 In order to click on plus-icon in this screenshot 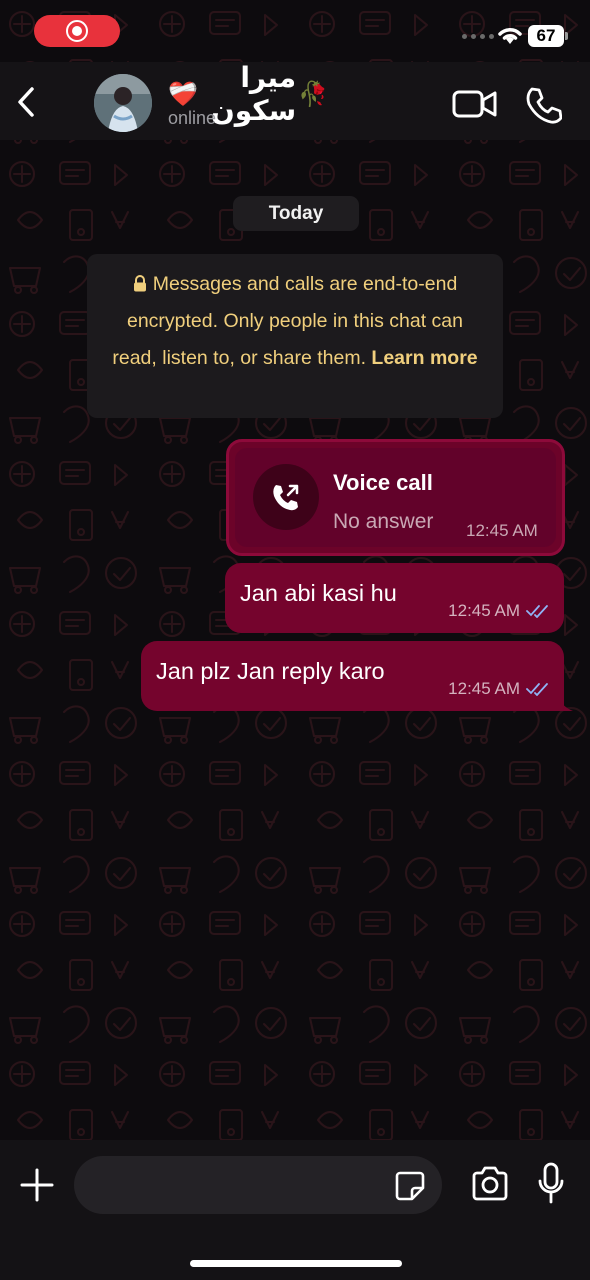, I will do `click(37, 1185)`.